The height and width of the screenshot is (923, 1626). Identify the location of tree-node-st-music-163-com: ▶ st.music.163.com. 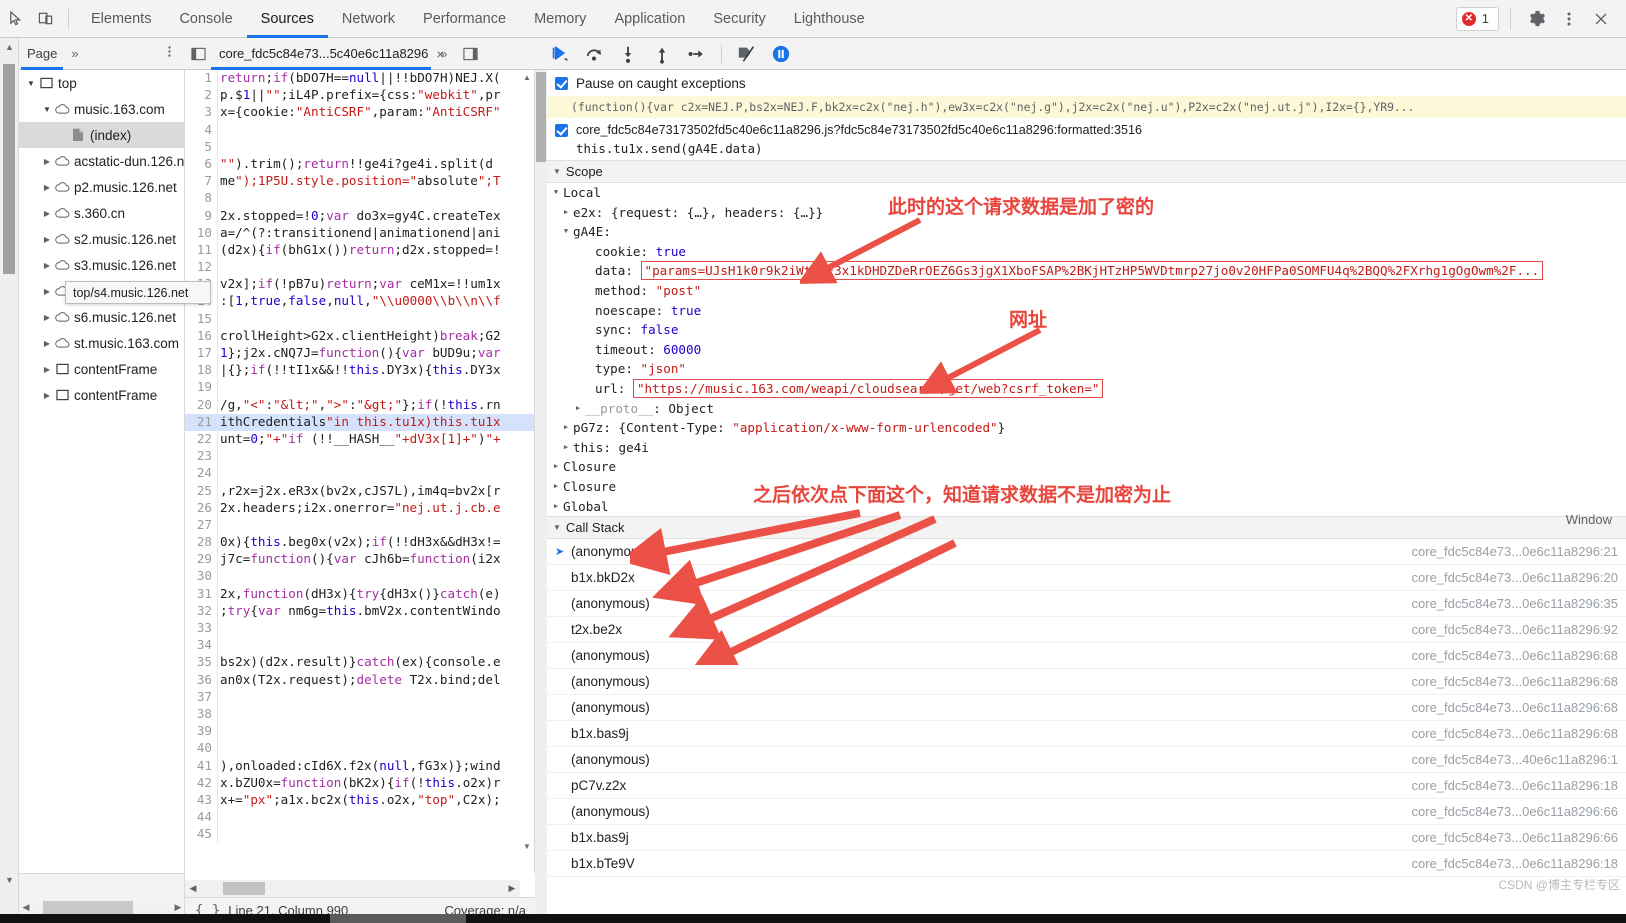
(101, 343).